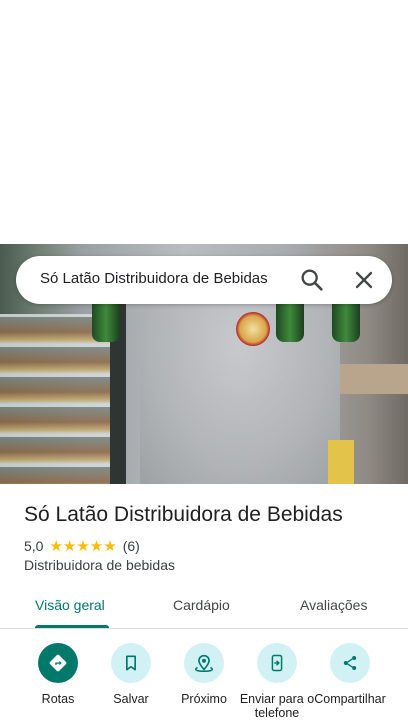 The height and width of the screenshot is (728, 408). I want to click on share-icon, so click(350, 663).